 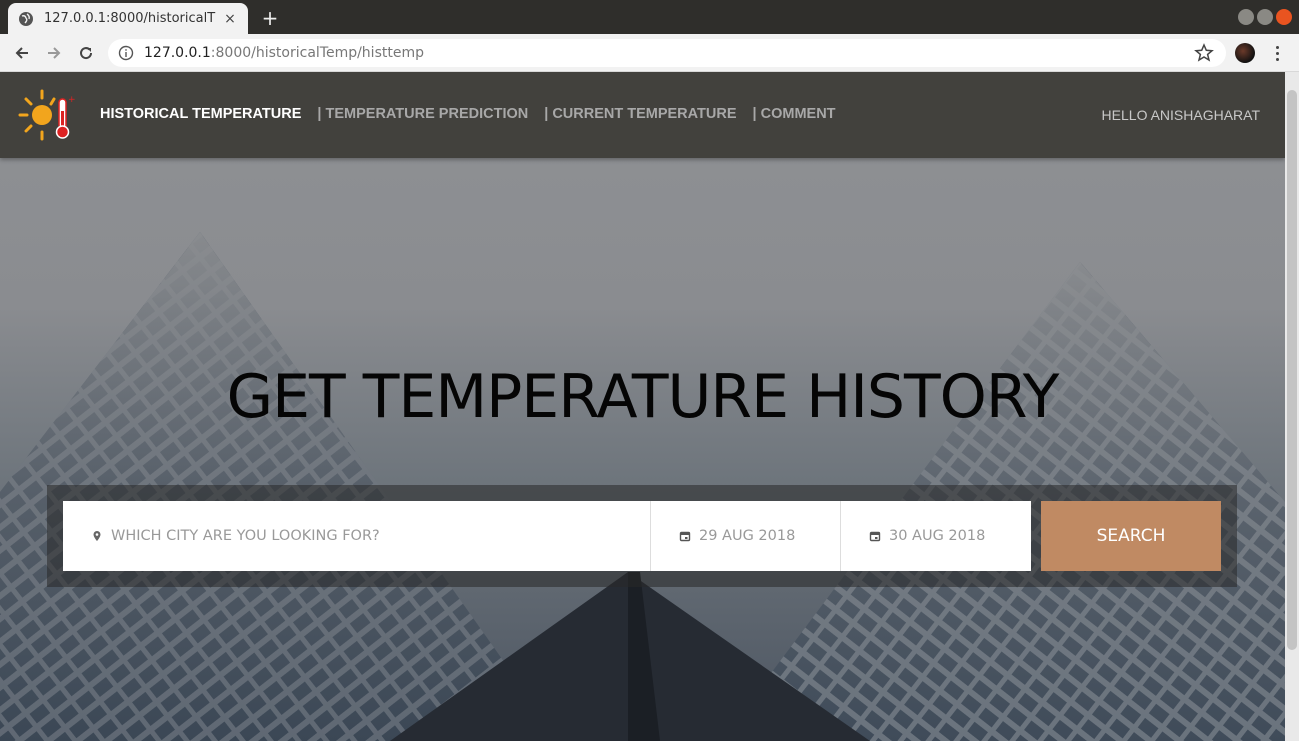 What do you see at coordinates (1265, 17) in the screenshot?
I see `window-maximize-button` at bounding box center [1265, 17].